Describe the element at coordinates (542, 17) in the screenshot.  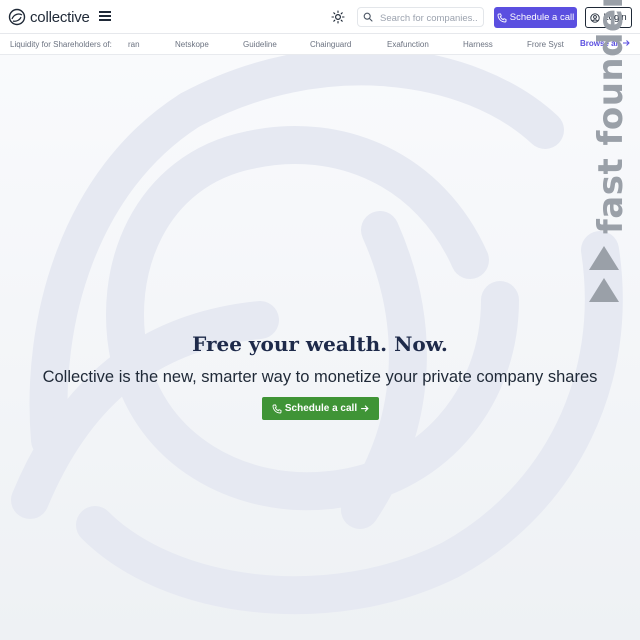
I see `schedule-call-label: Schedule a call` at that location.